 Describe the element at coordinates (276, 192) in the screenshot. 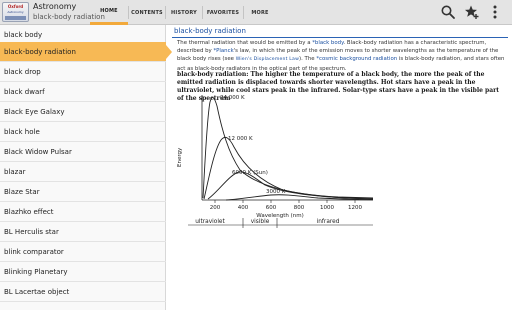

I see `curve-label-3000k: 3000 K` at that location.